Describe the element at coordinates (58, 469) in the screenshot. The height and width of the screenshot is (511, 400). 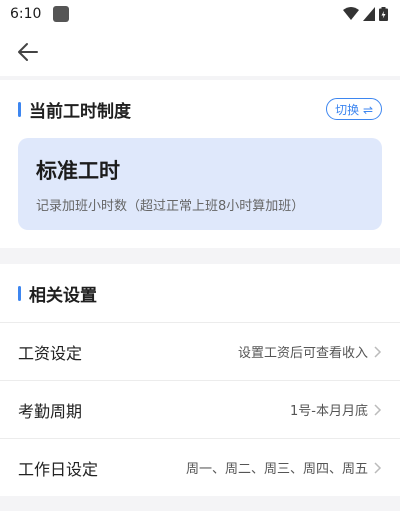
I see `row-label: 工作日设定` at that location.